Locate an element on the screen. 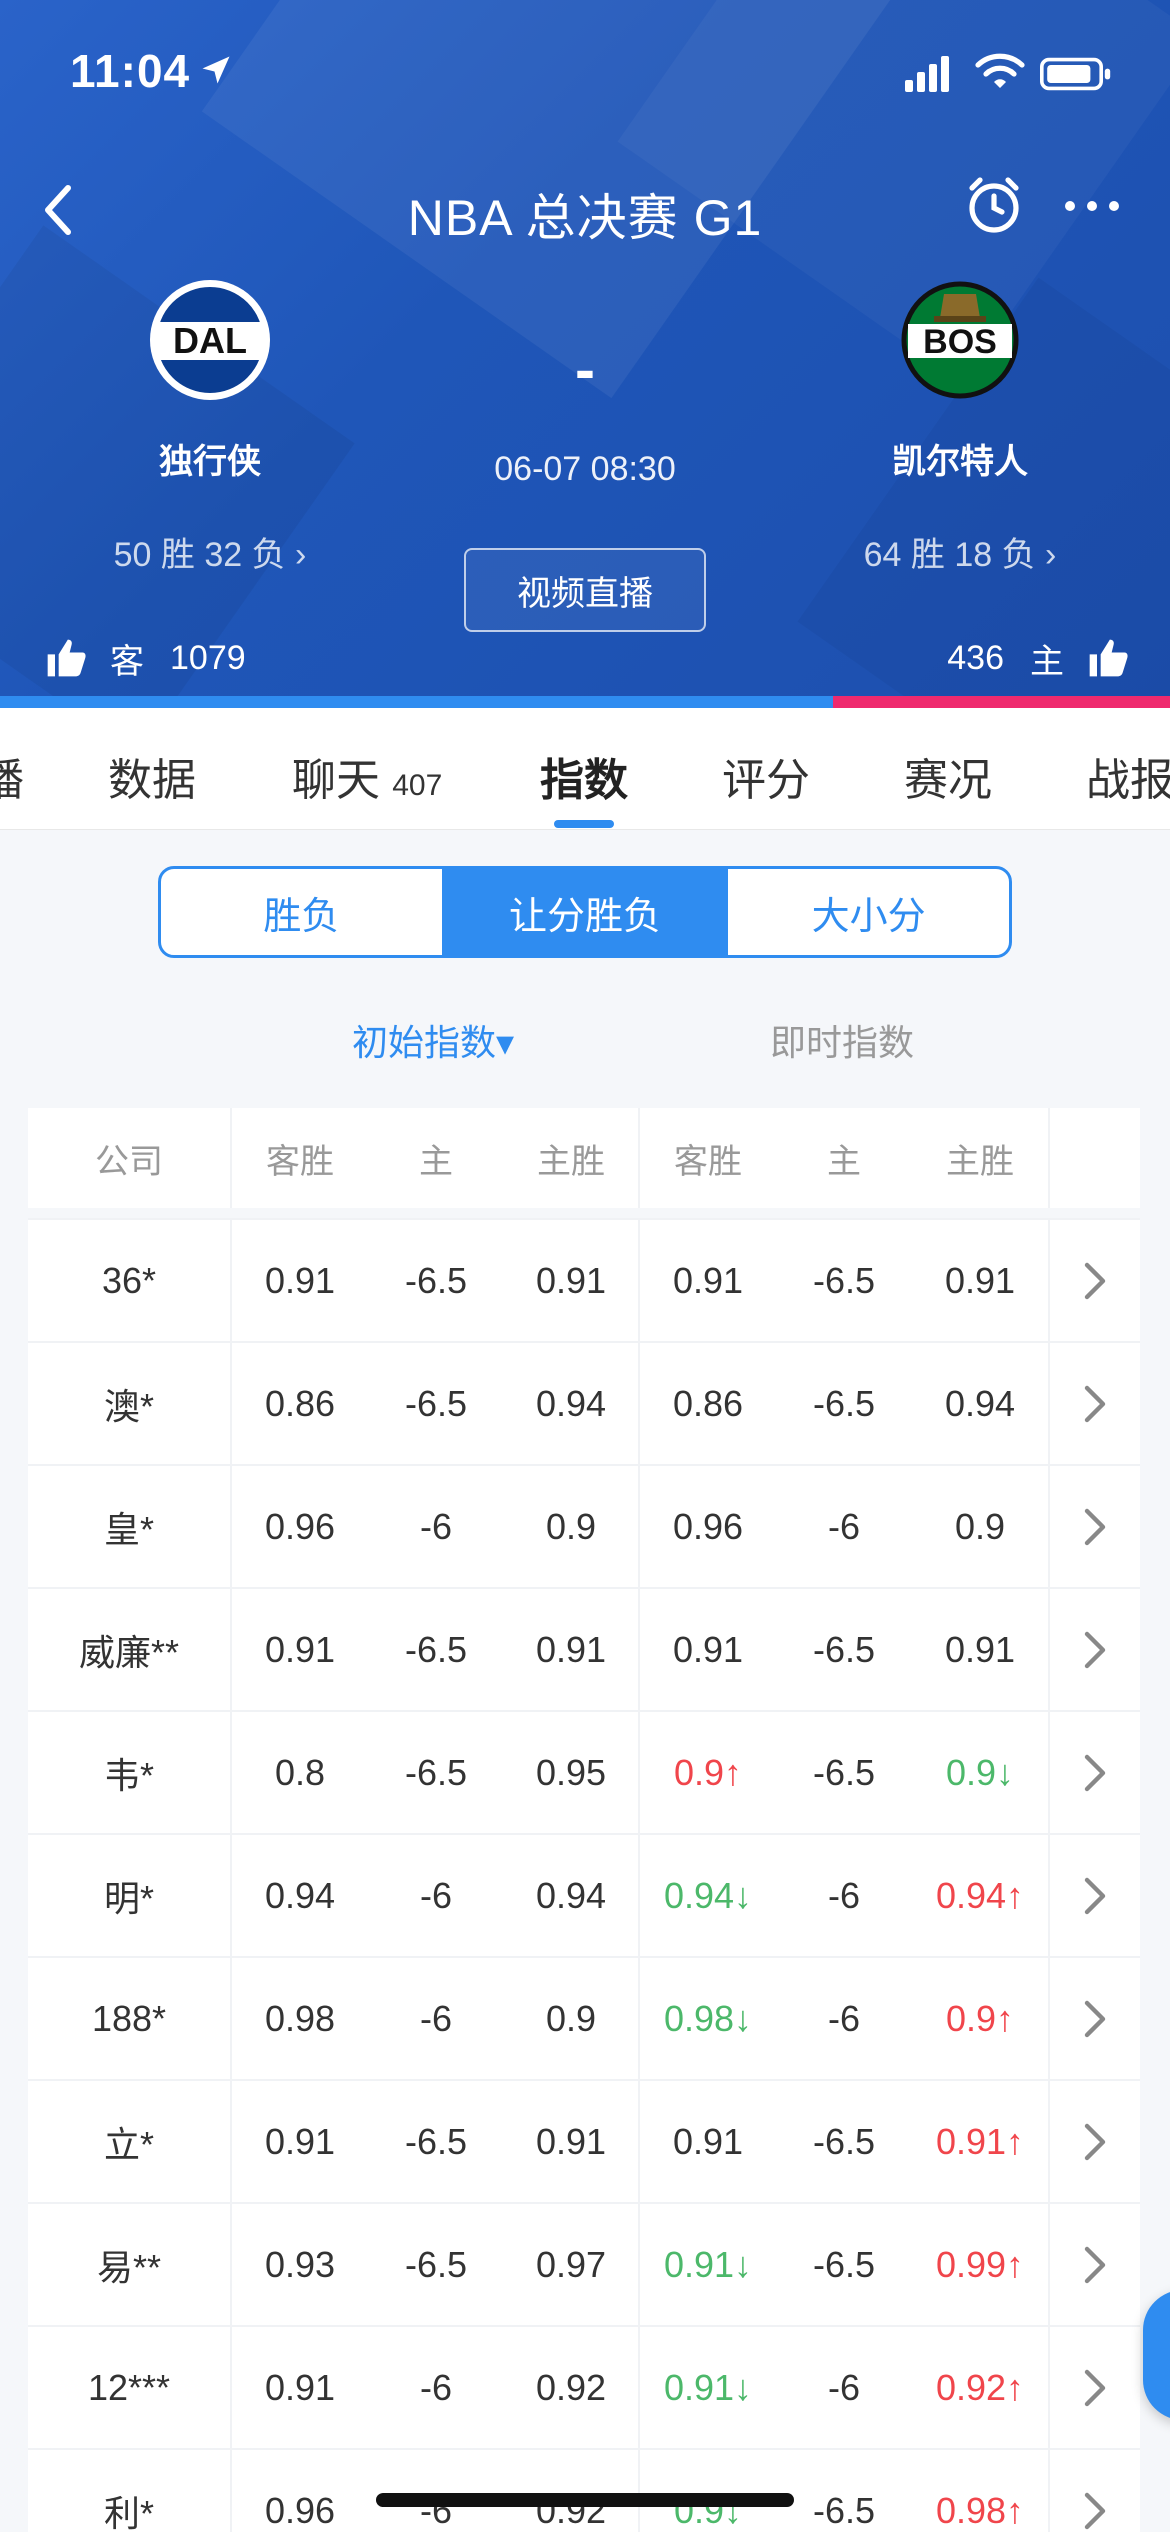  home-team-abbr: BOS is located at coordinates (960, 342).